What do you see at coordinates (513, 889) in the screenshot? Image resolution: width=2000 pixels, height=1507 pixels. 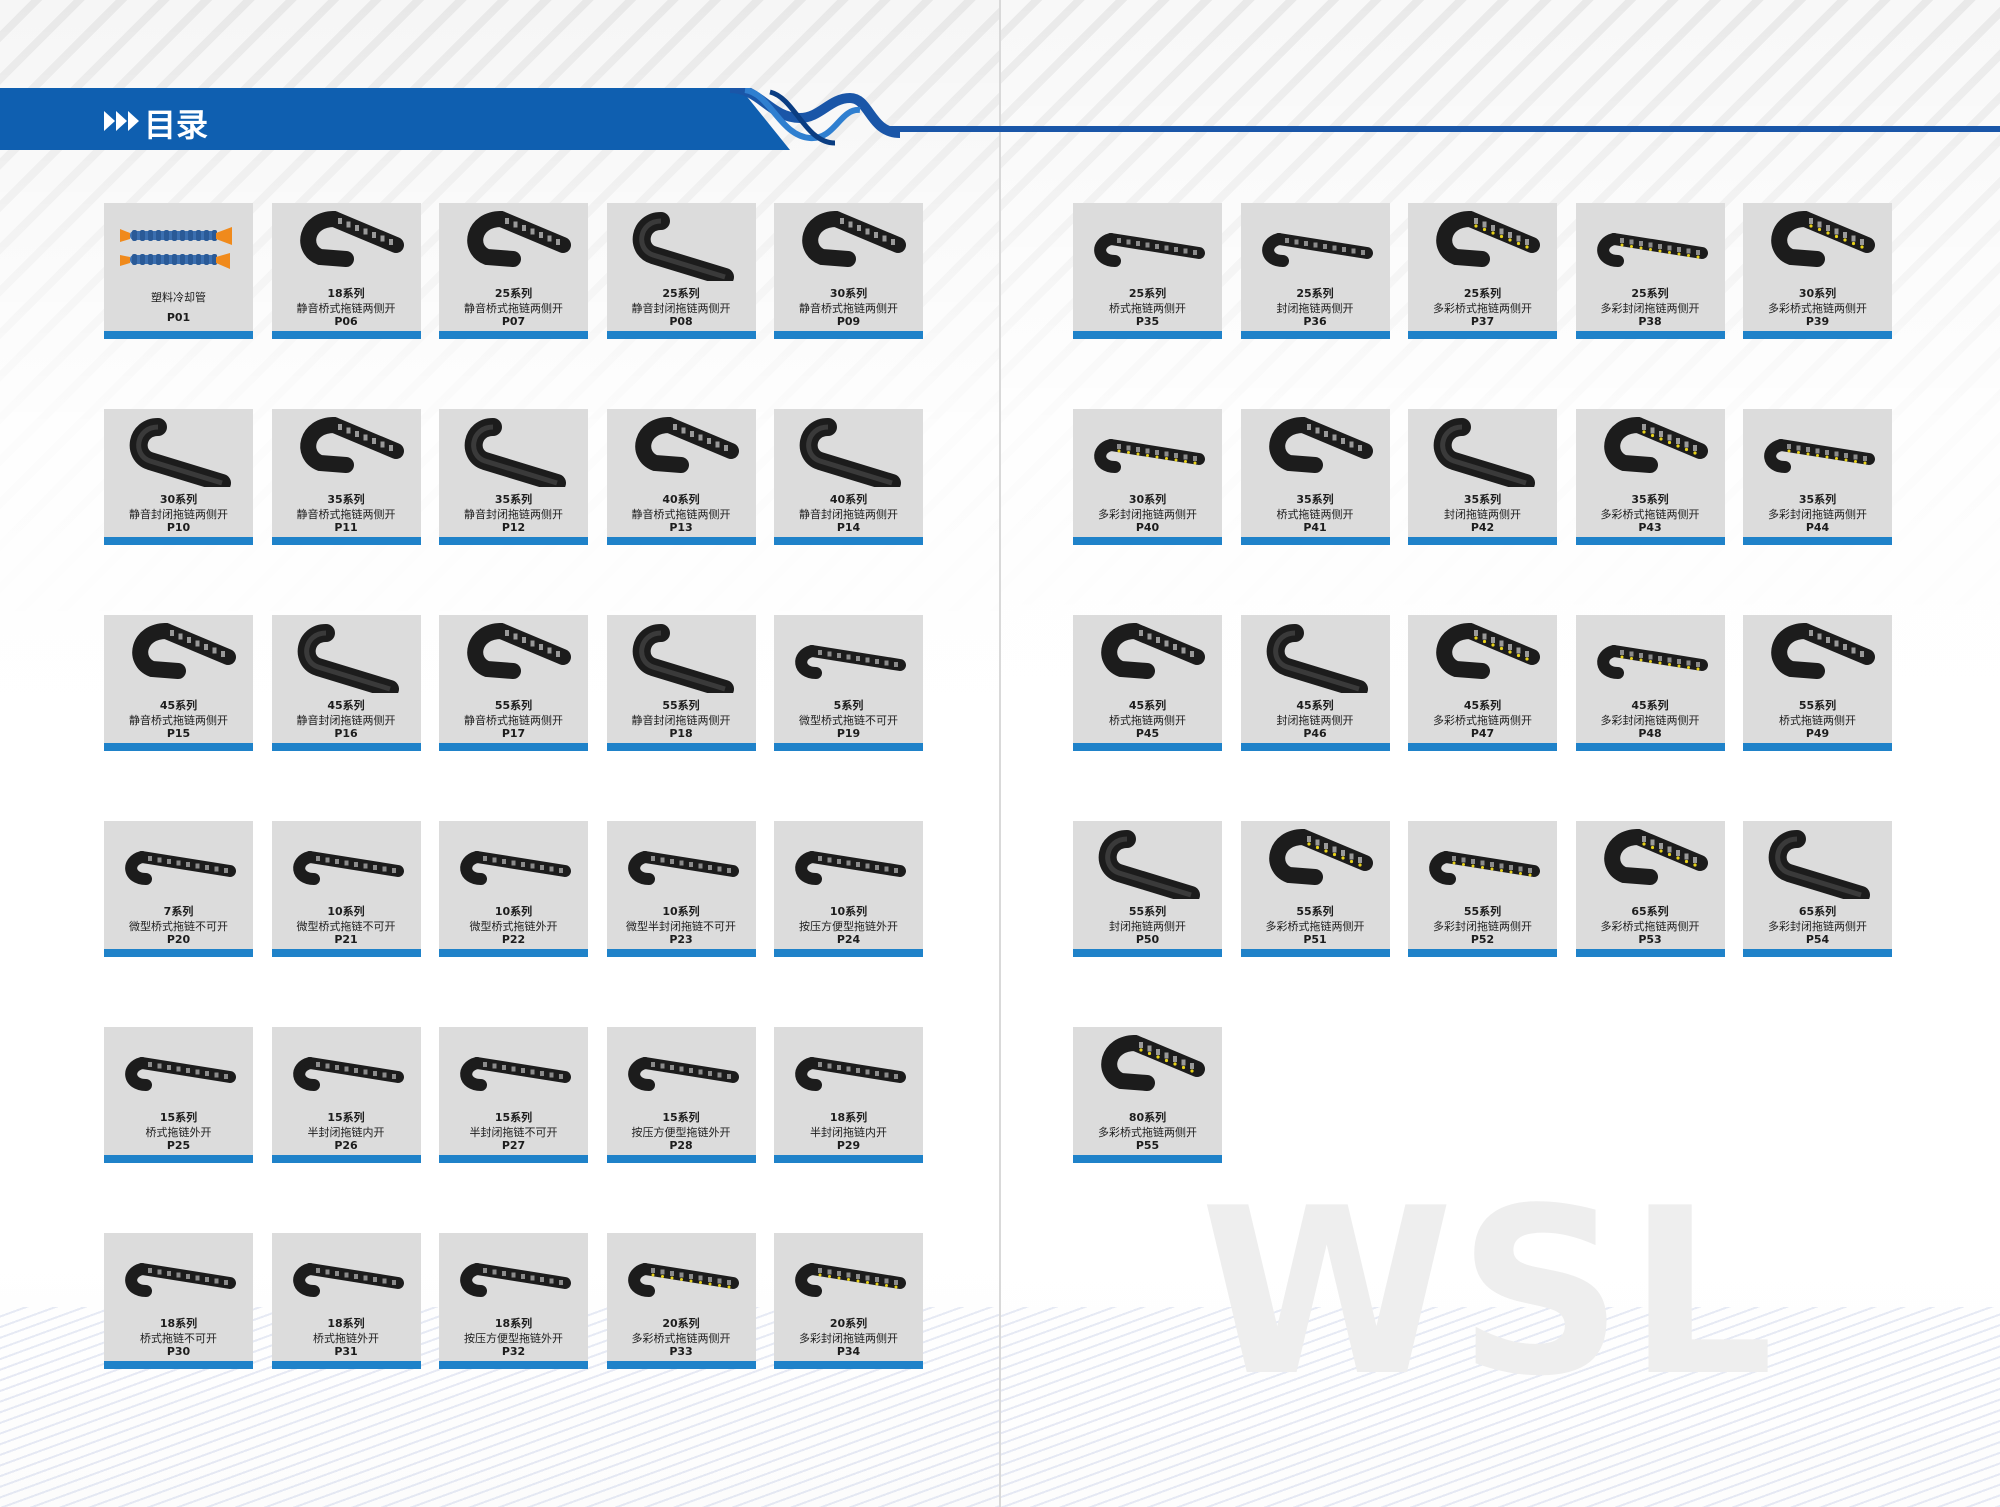 I see `catalog-item: 10系列 微型桥式拖链外开 P22` at bounding box center [513, 889].